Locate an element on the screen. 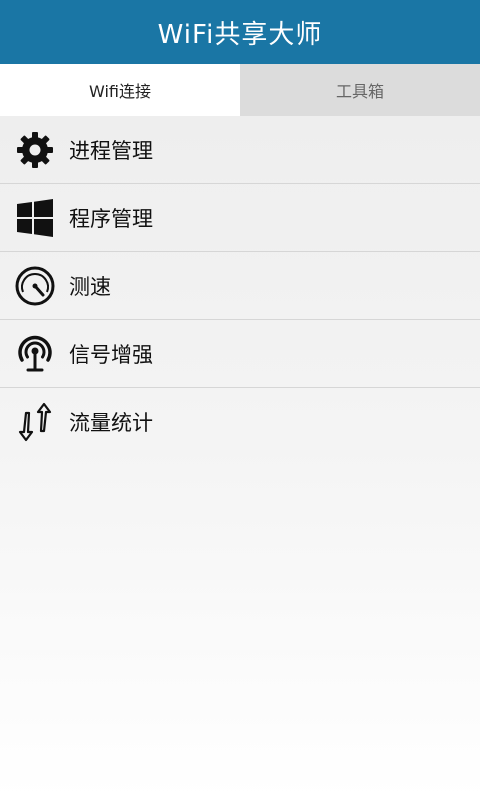 This screenshot has width=480, height=800. list-item-app-manager: 程序管理 is located at coordinates (240, 218).